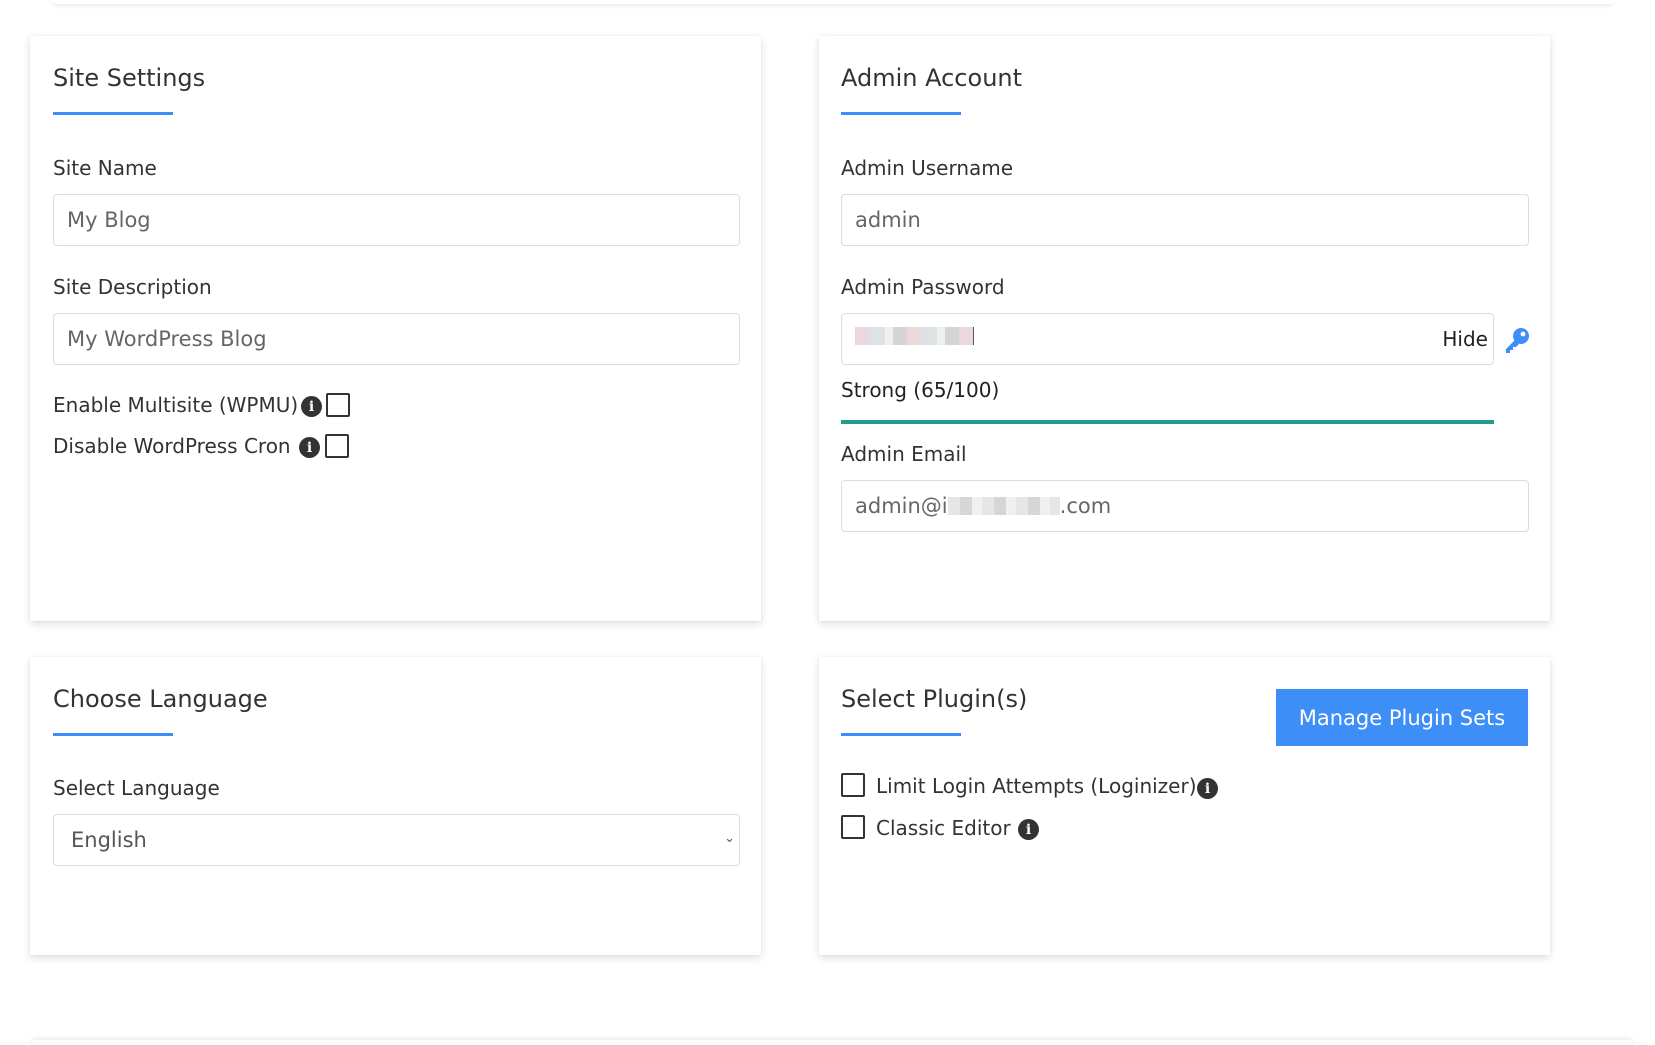 This screenshot has width=1655, height=1045. Describe the element at coordinates (932, 78) in the screenshot. I see `admin-account-title: Admin Account` at that location.